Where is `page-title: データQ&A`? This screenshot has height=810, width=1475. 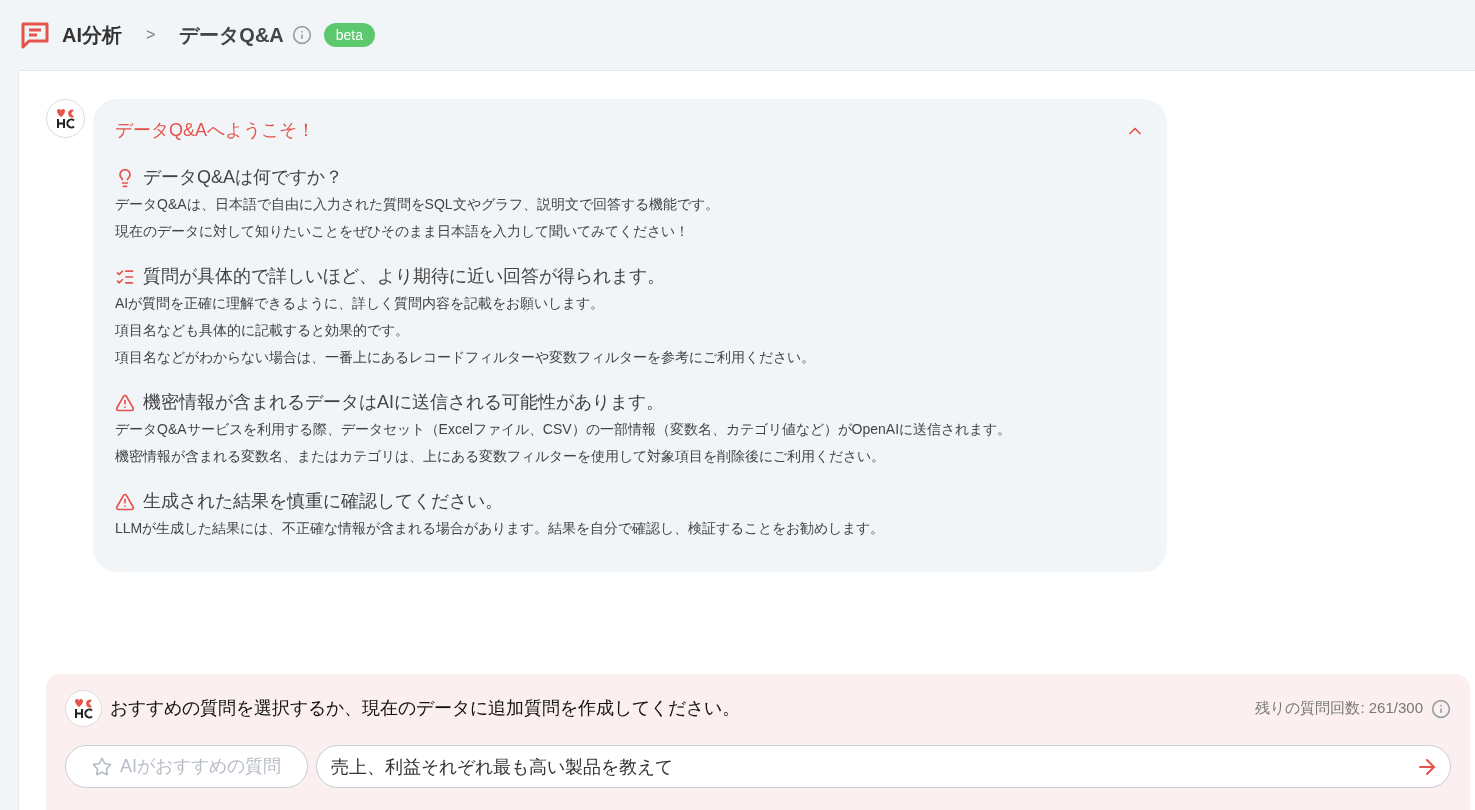
page-title: データQ&A is located at coordinates (231, 35).